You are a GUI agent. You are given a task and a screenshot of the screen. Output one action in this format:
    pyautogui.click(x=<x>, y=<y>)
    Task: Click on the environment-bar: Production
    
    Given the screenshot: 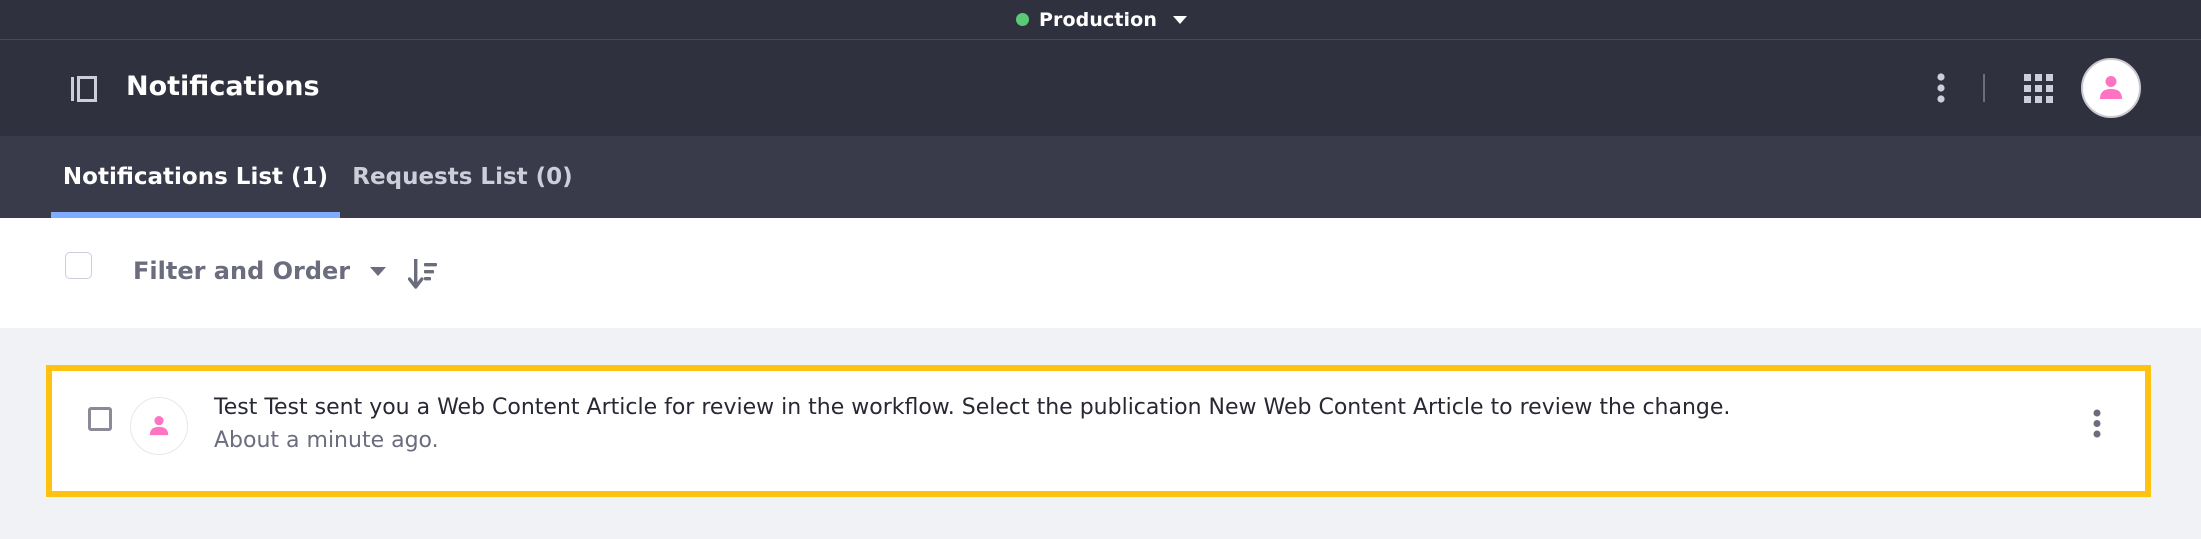 What is the action you would take?
    pyautogui.click(x=1100, y=20)
    